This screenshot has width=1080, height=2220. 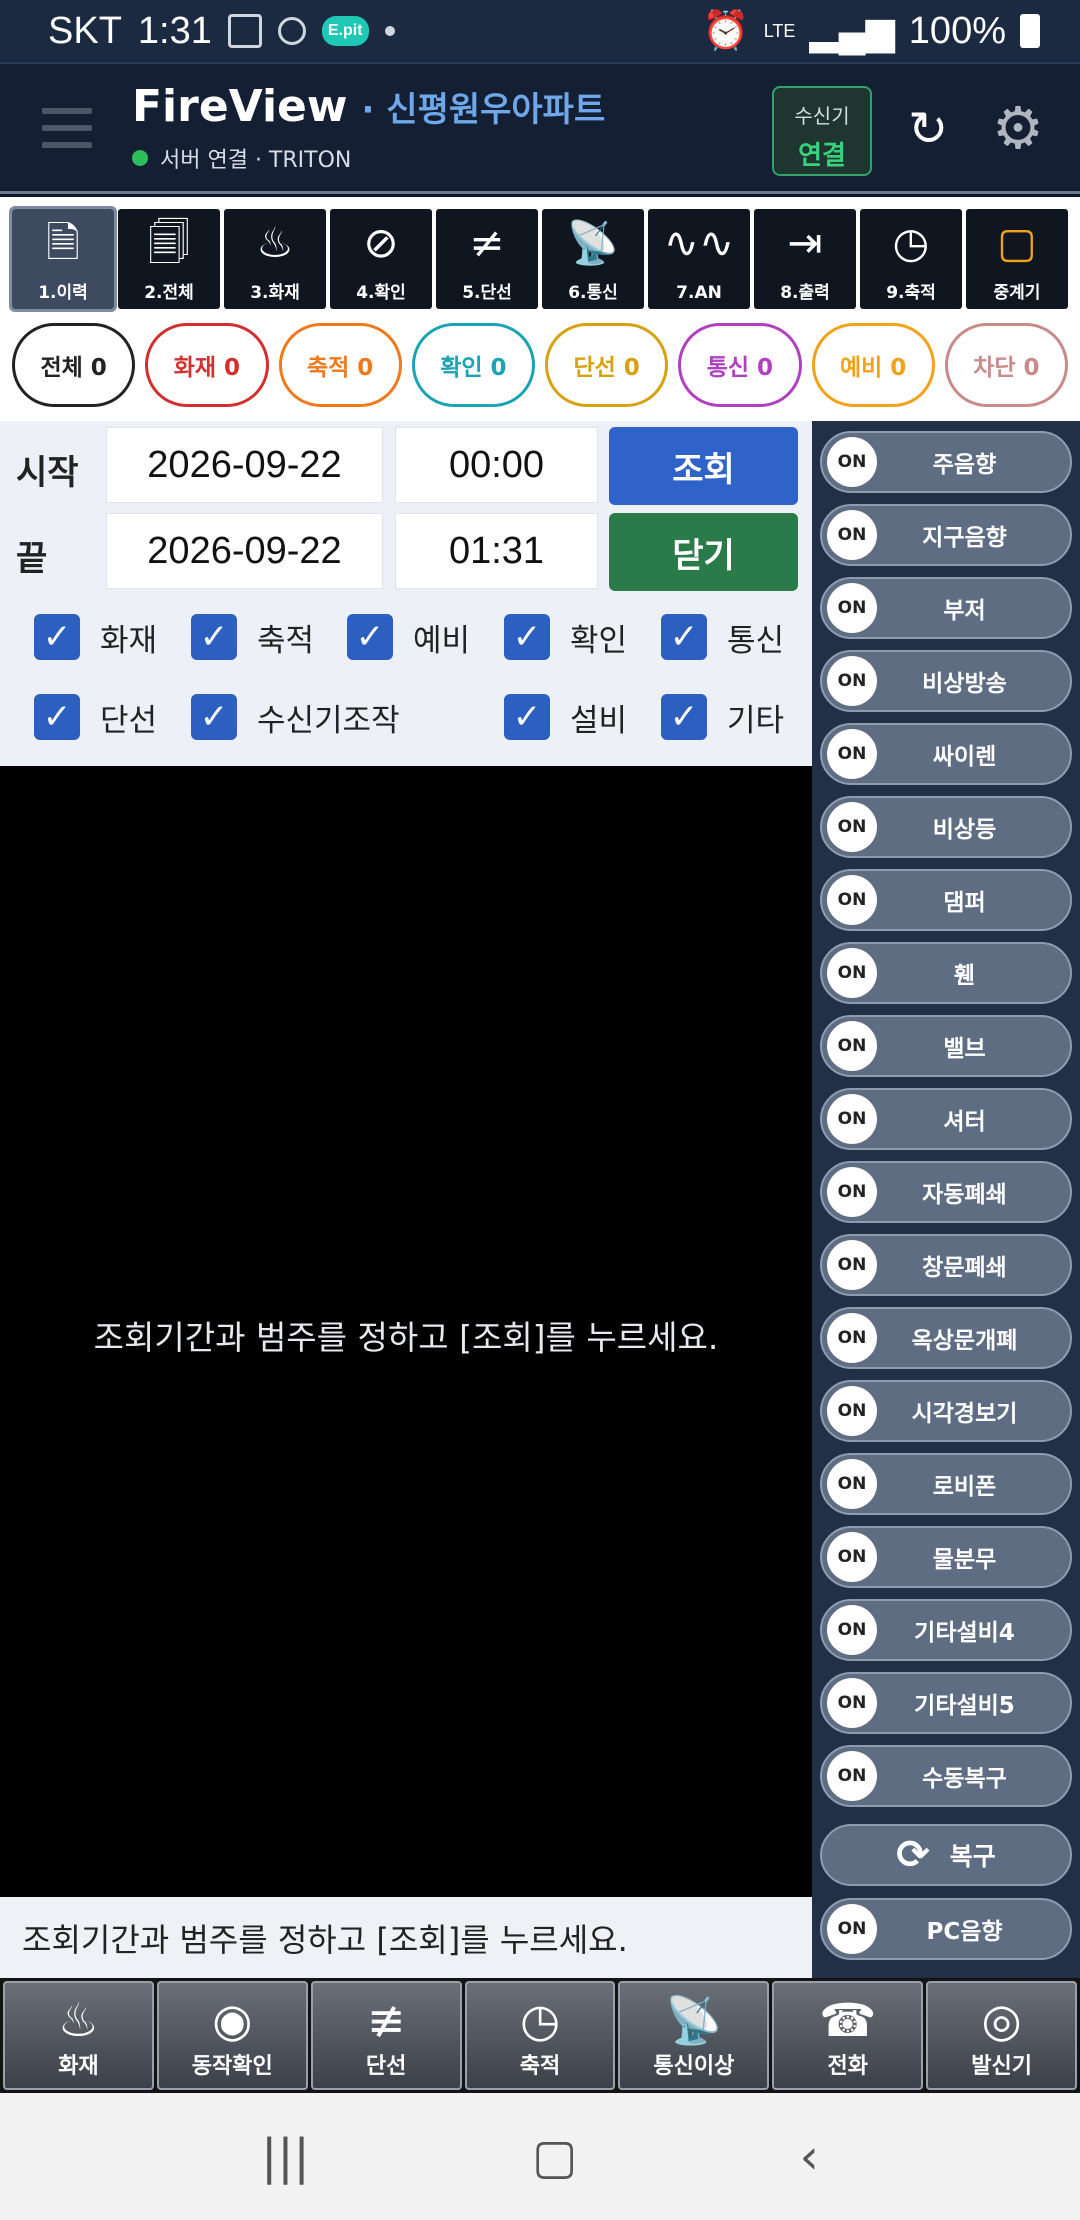 What do you see at coordinates (694, 2020) in the screenshot?
I see `satellite-dish-icon: 📡` at bounding box center [694, 2020].